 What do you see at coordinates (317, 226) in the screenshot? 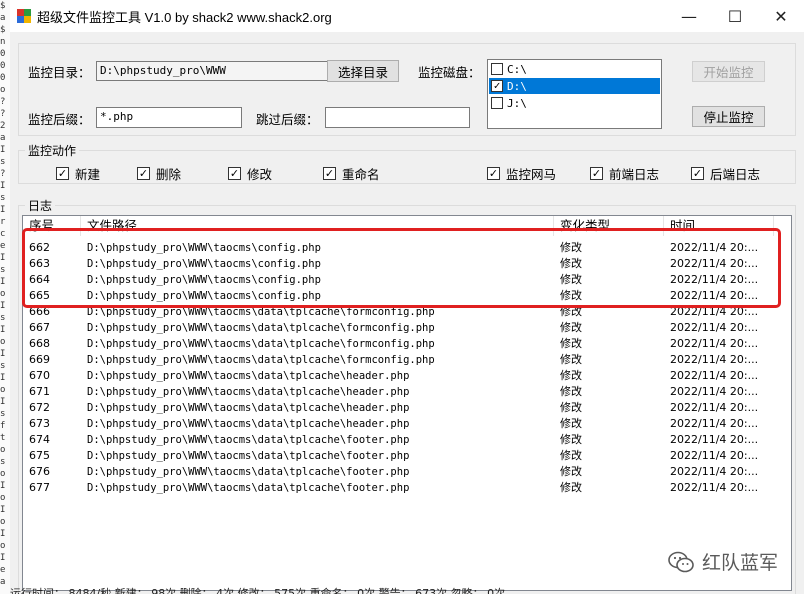
I see `column-header-path: 文件路径` at bounding box center [317, 226].